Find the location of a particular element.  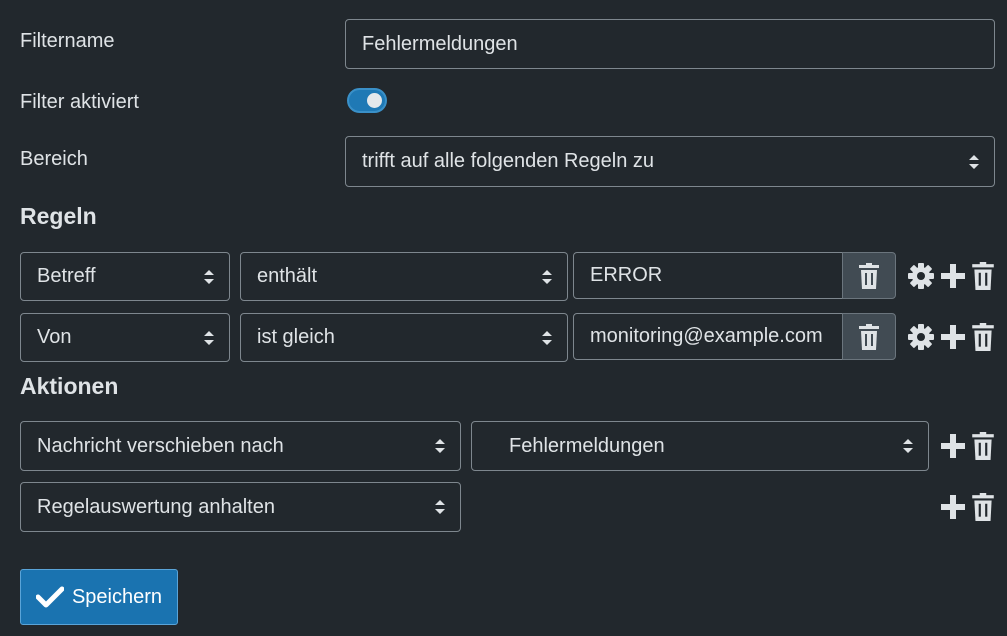

filtername-label: Filtername is located at coordinates (67, 41).